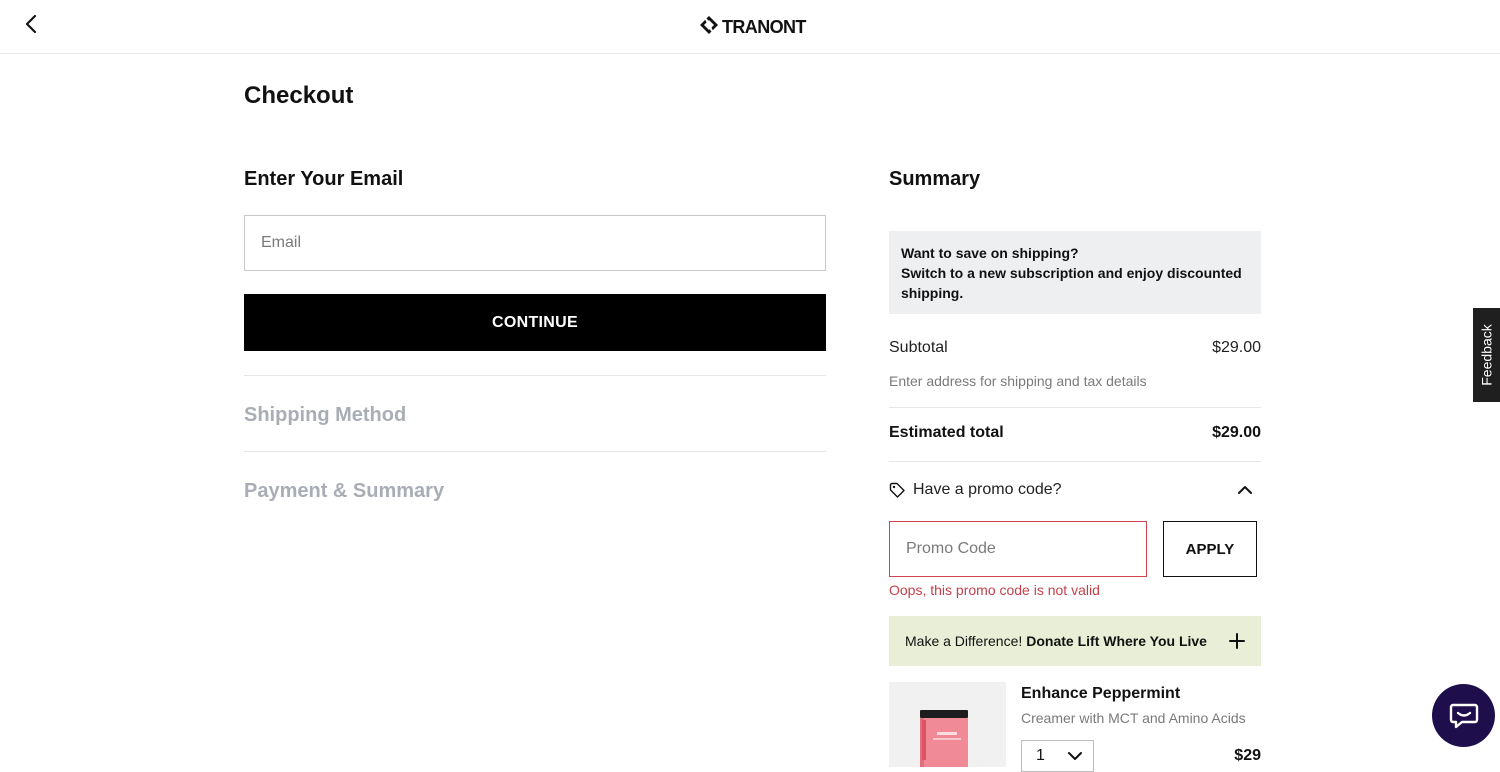 The image size is (1500, 772). I want to click on tag-icon, so click(897, 490).